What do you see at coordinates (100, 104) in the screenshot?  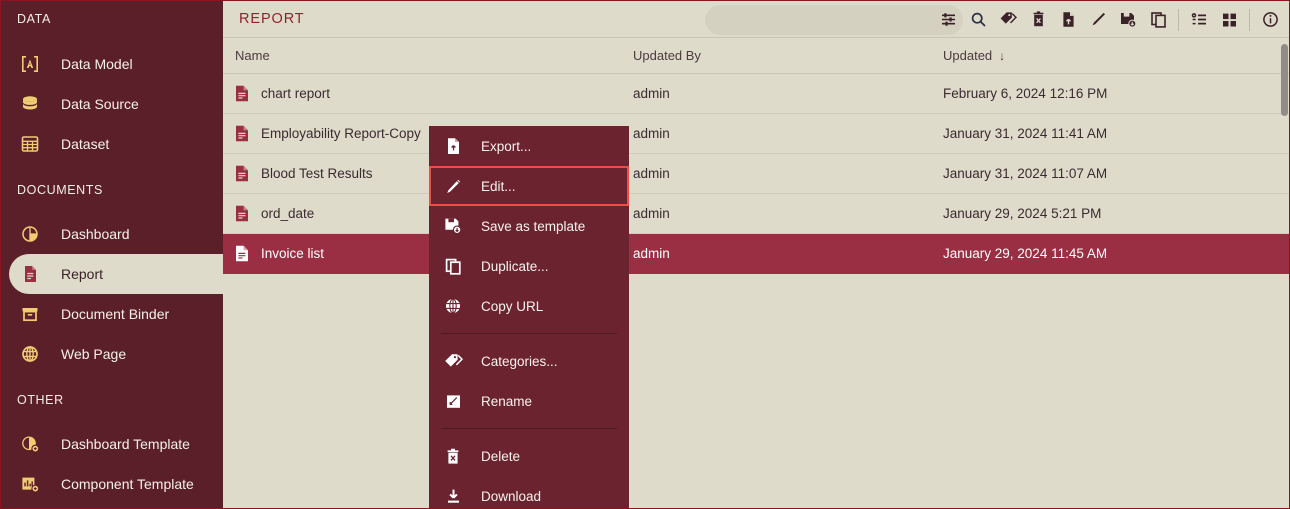 I see `sidebar-item-label: Data Source` at bounding box center [100, 104].